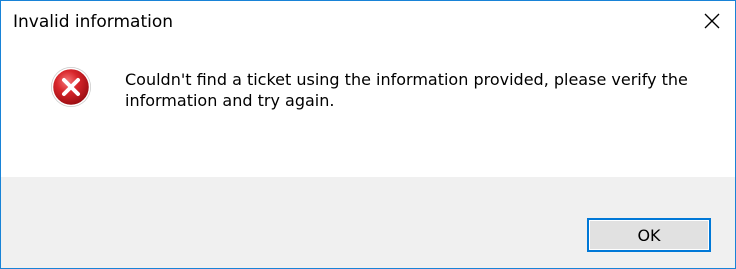  I want to click on error-icon, so click(71, 87).